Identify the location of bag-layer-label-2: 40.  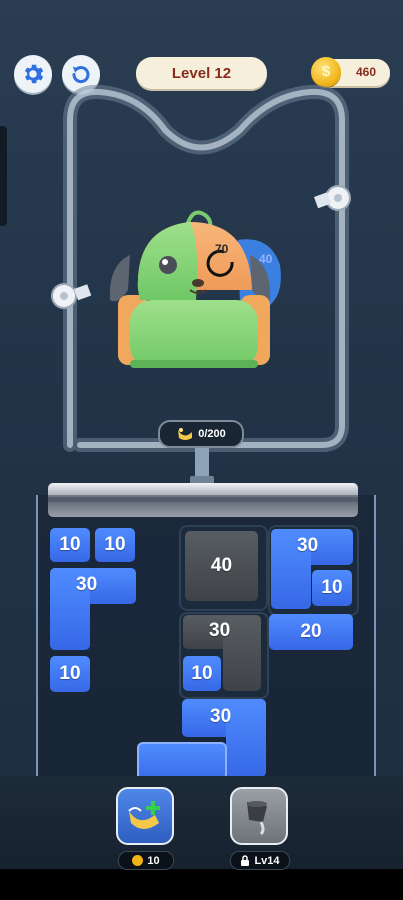
(266, 259).